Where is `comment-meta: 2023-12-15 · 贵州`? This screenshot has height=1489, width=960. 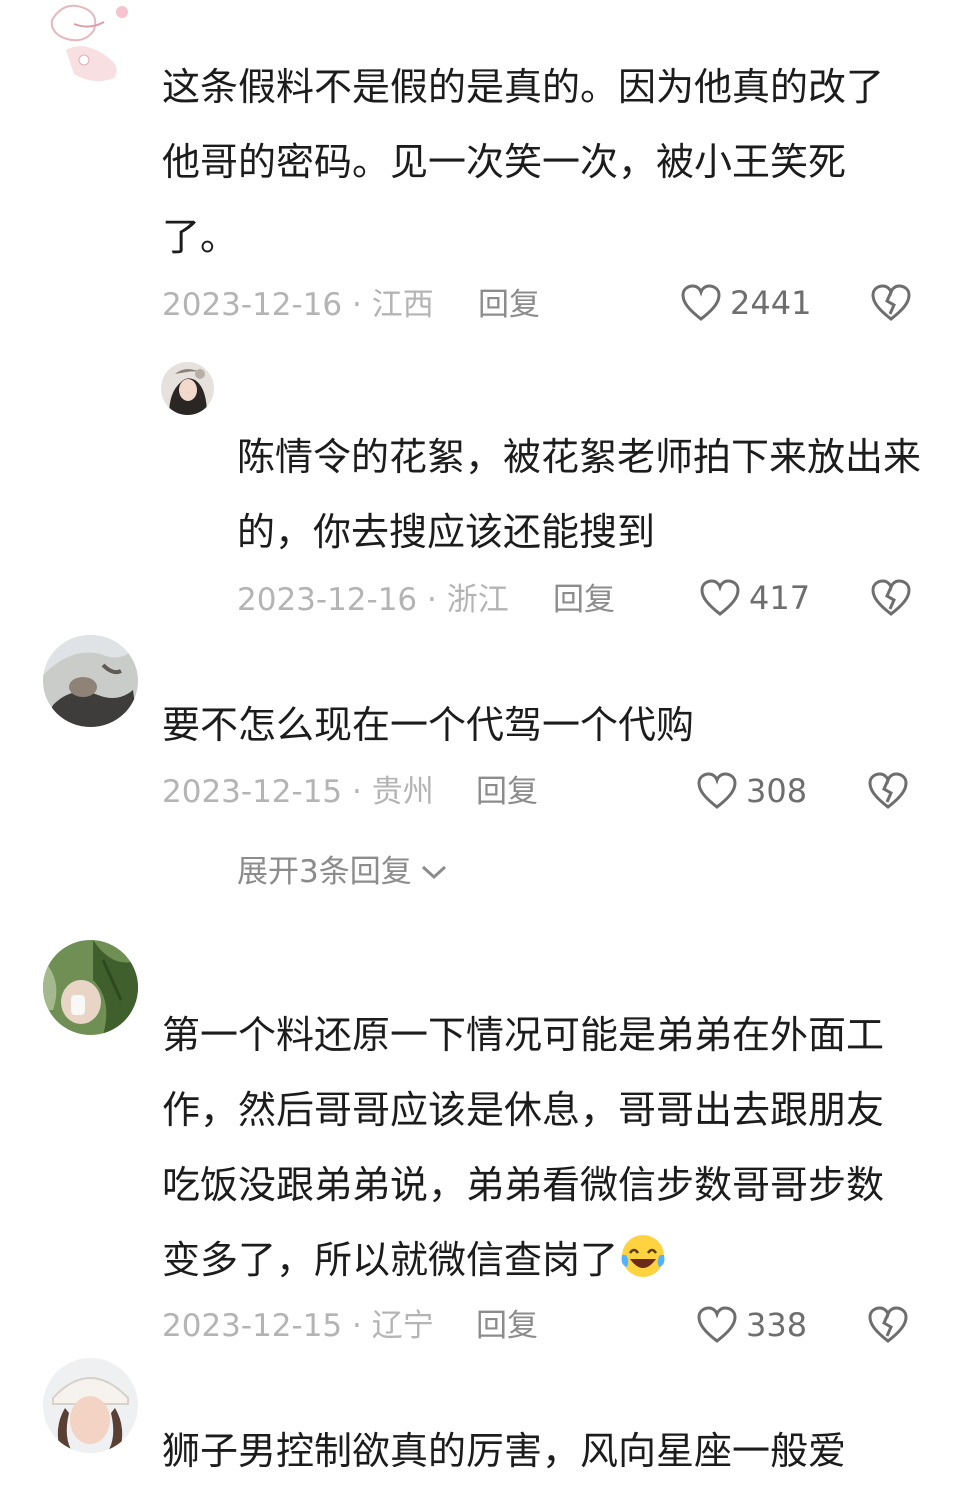
comment-meta: 2023-12-15 · 贵州 is located at coordinates (298, 792).